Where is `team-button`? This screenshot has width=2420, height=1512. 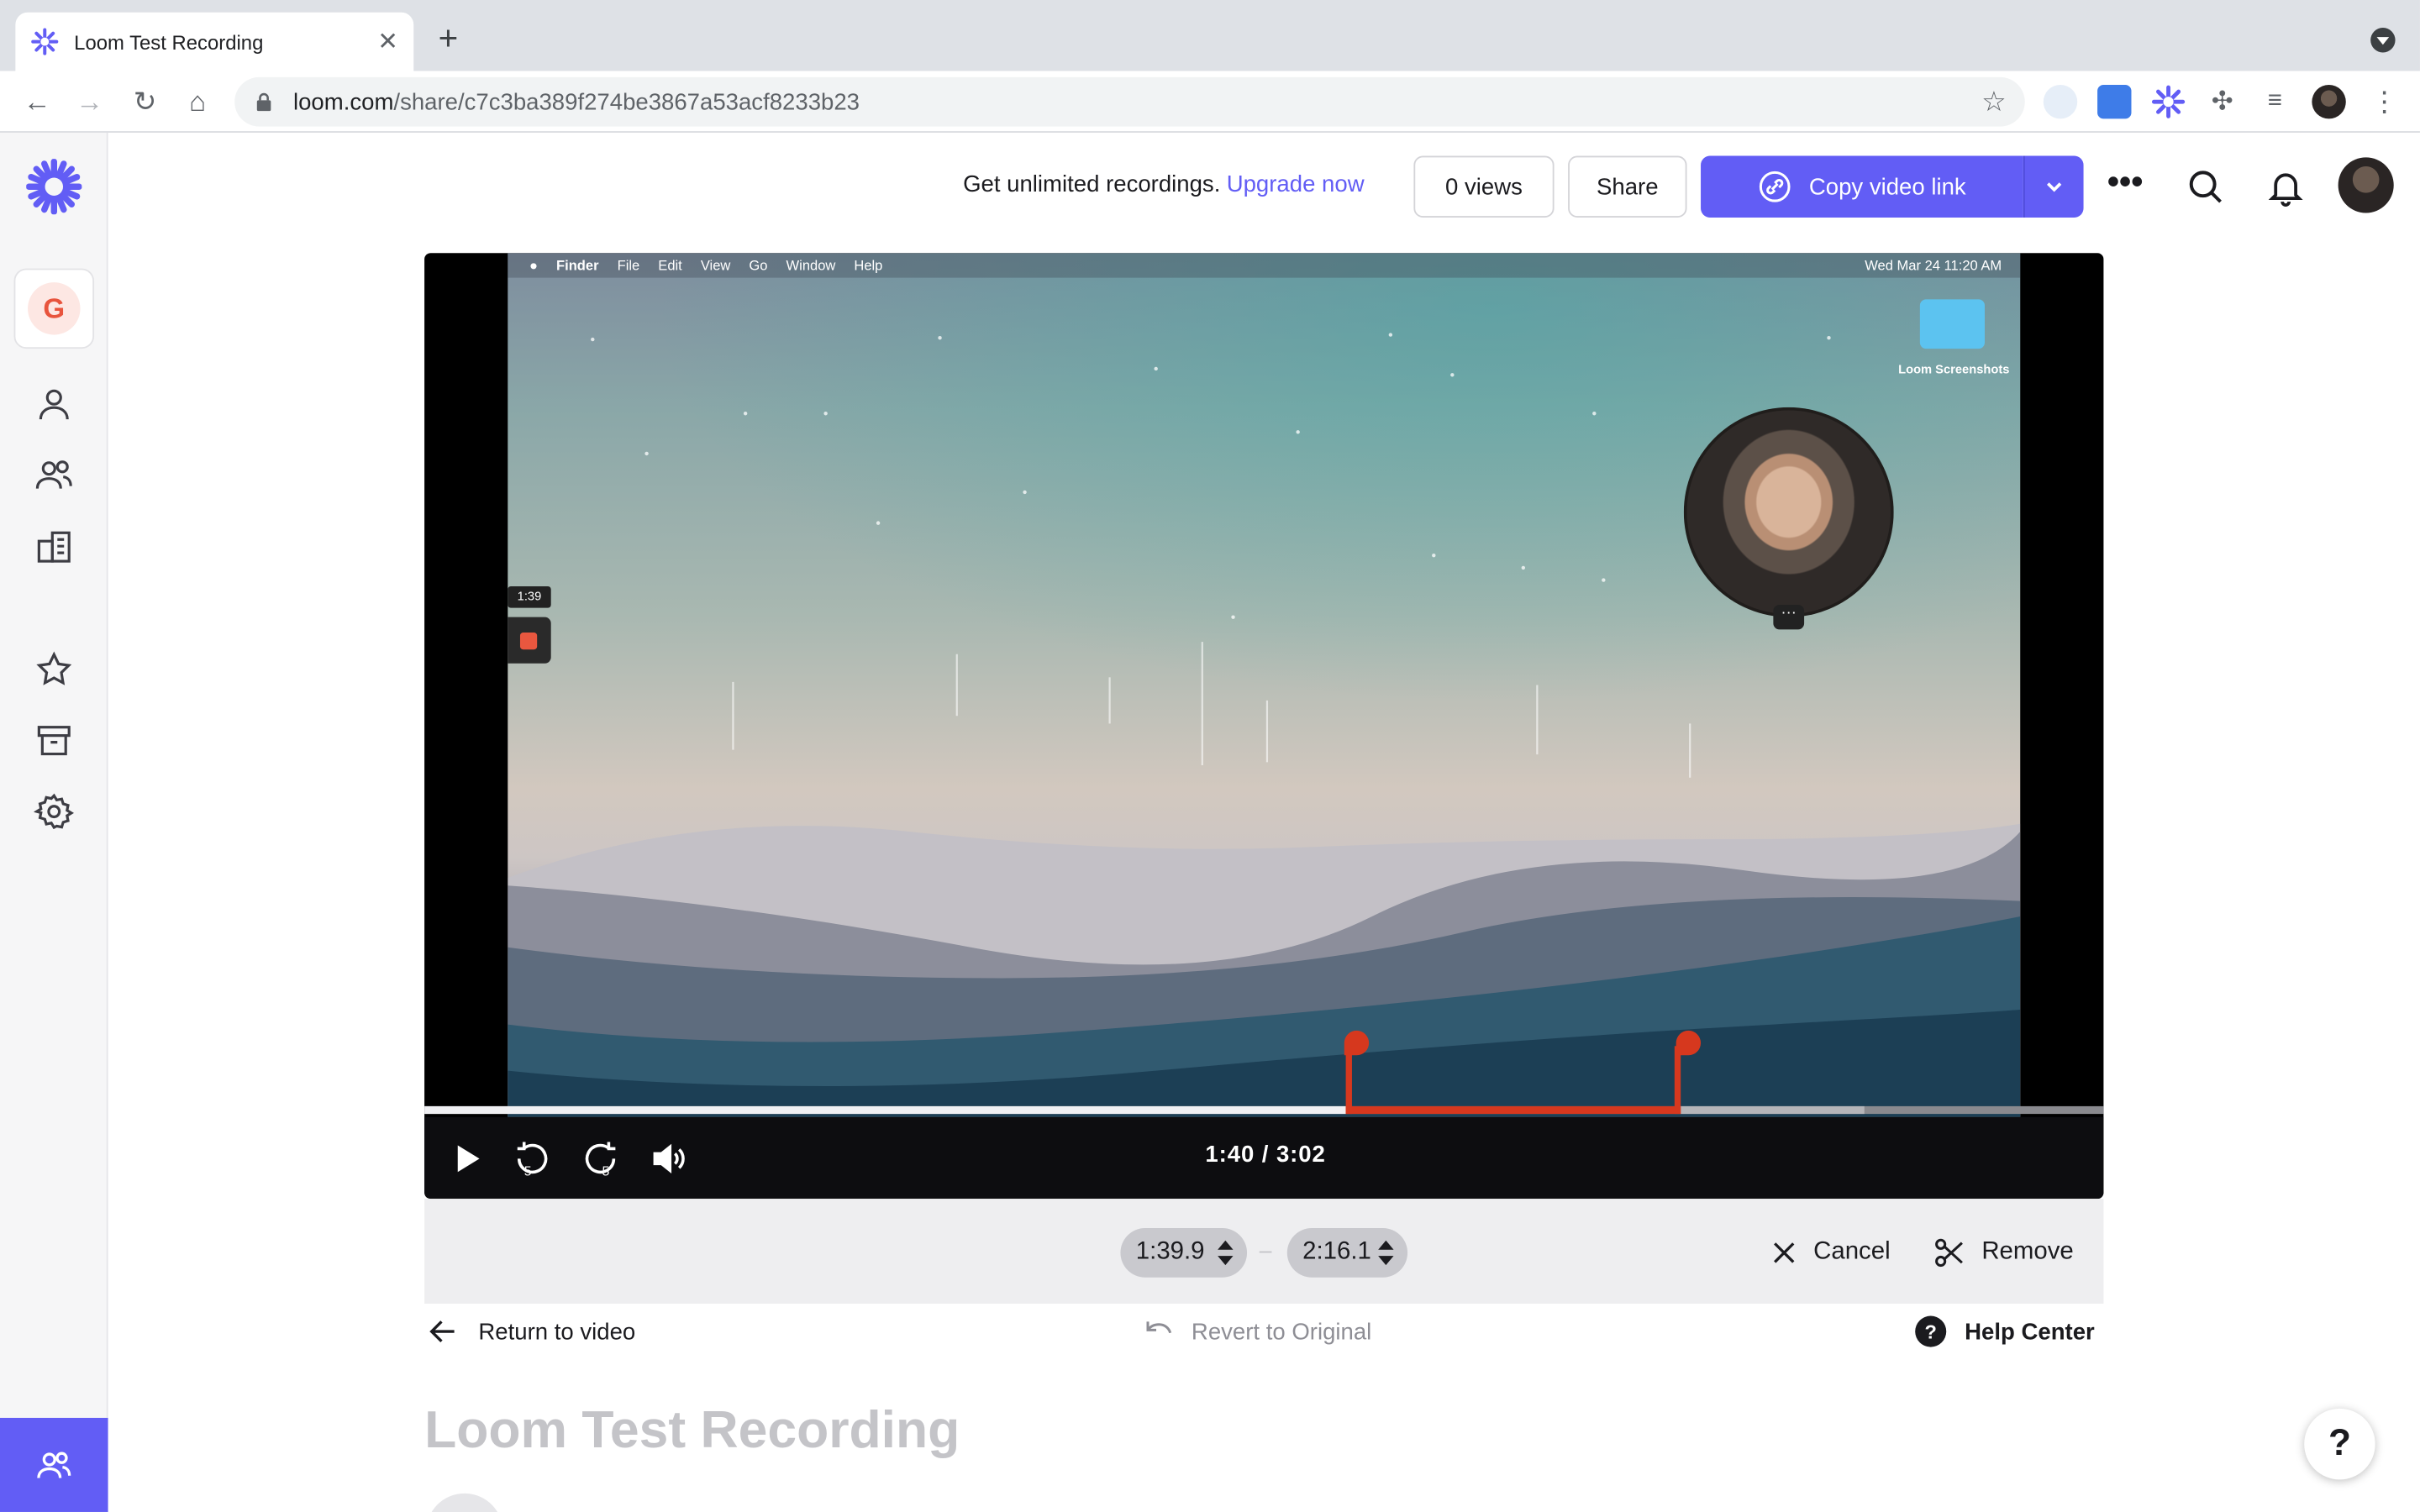
team-button is located at coordinates (54, 1464).